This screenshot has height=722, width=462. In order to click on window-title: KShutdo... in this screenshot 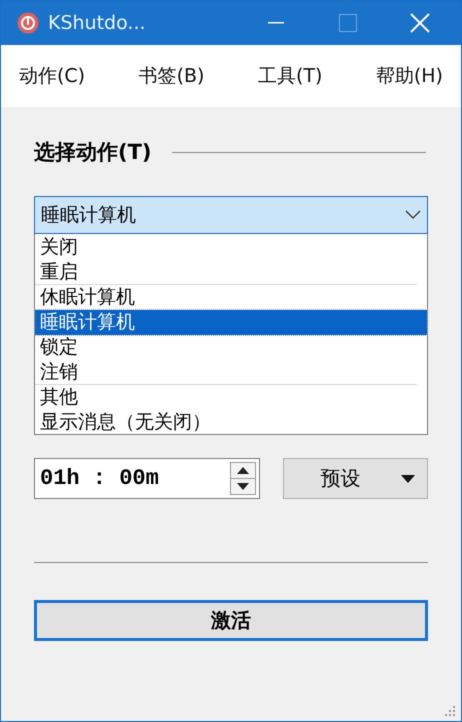, I will do `click(97, 23)`.